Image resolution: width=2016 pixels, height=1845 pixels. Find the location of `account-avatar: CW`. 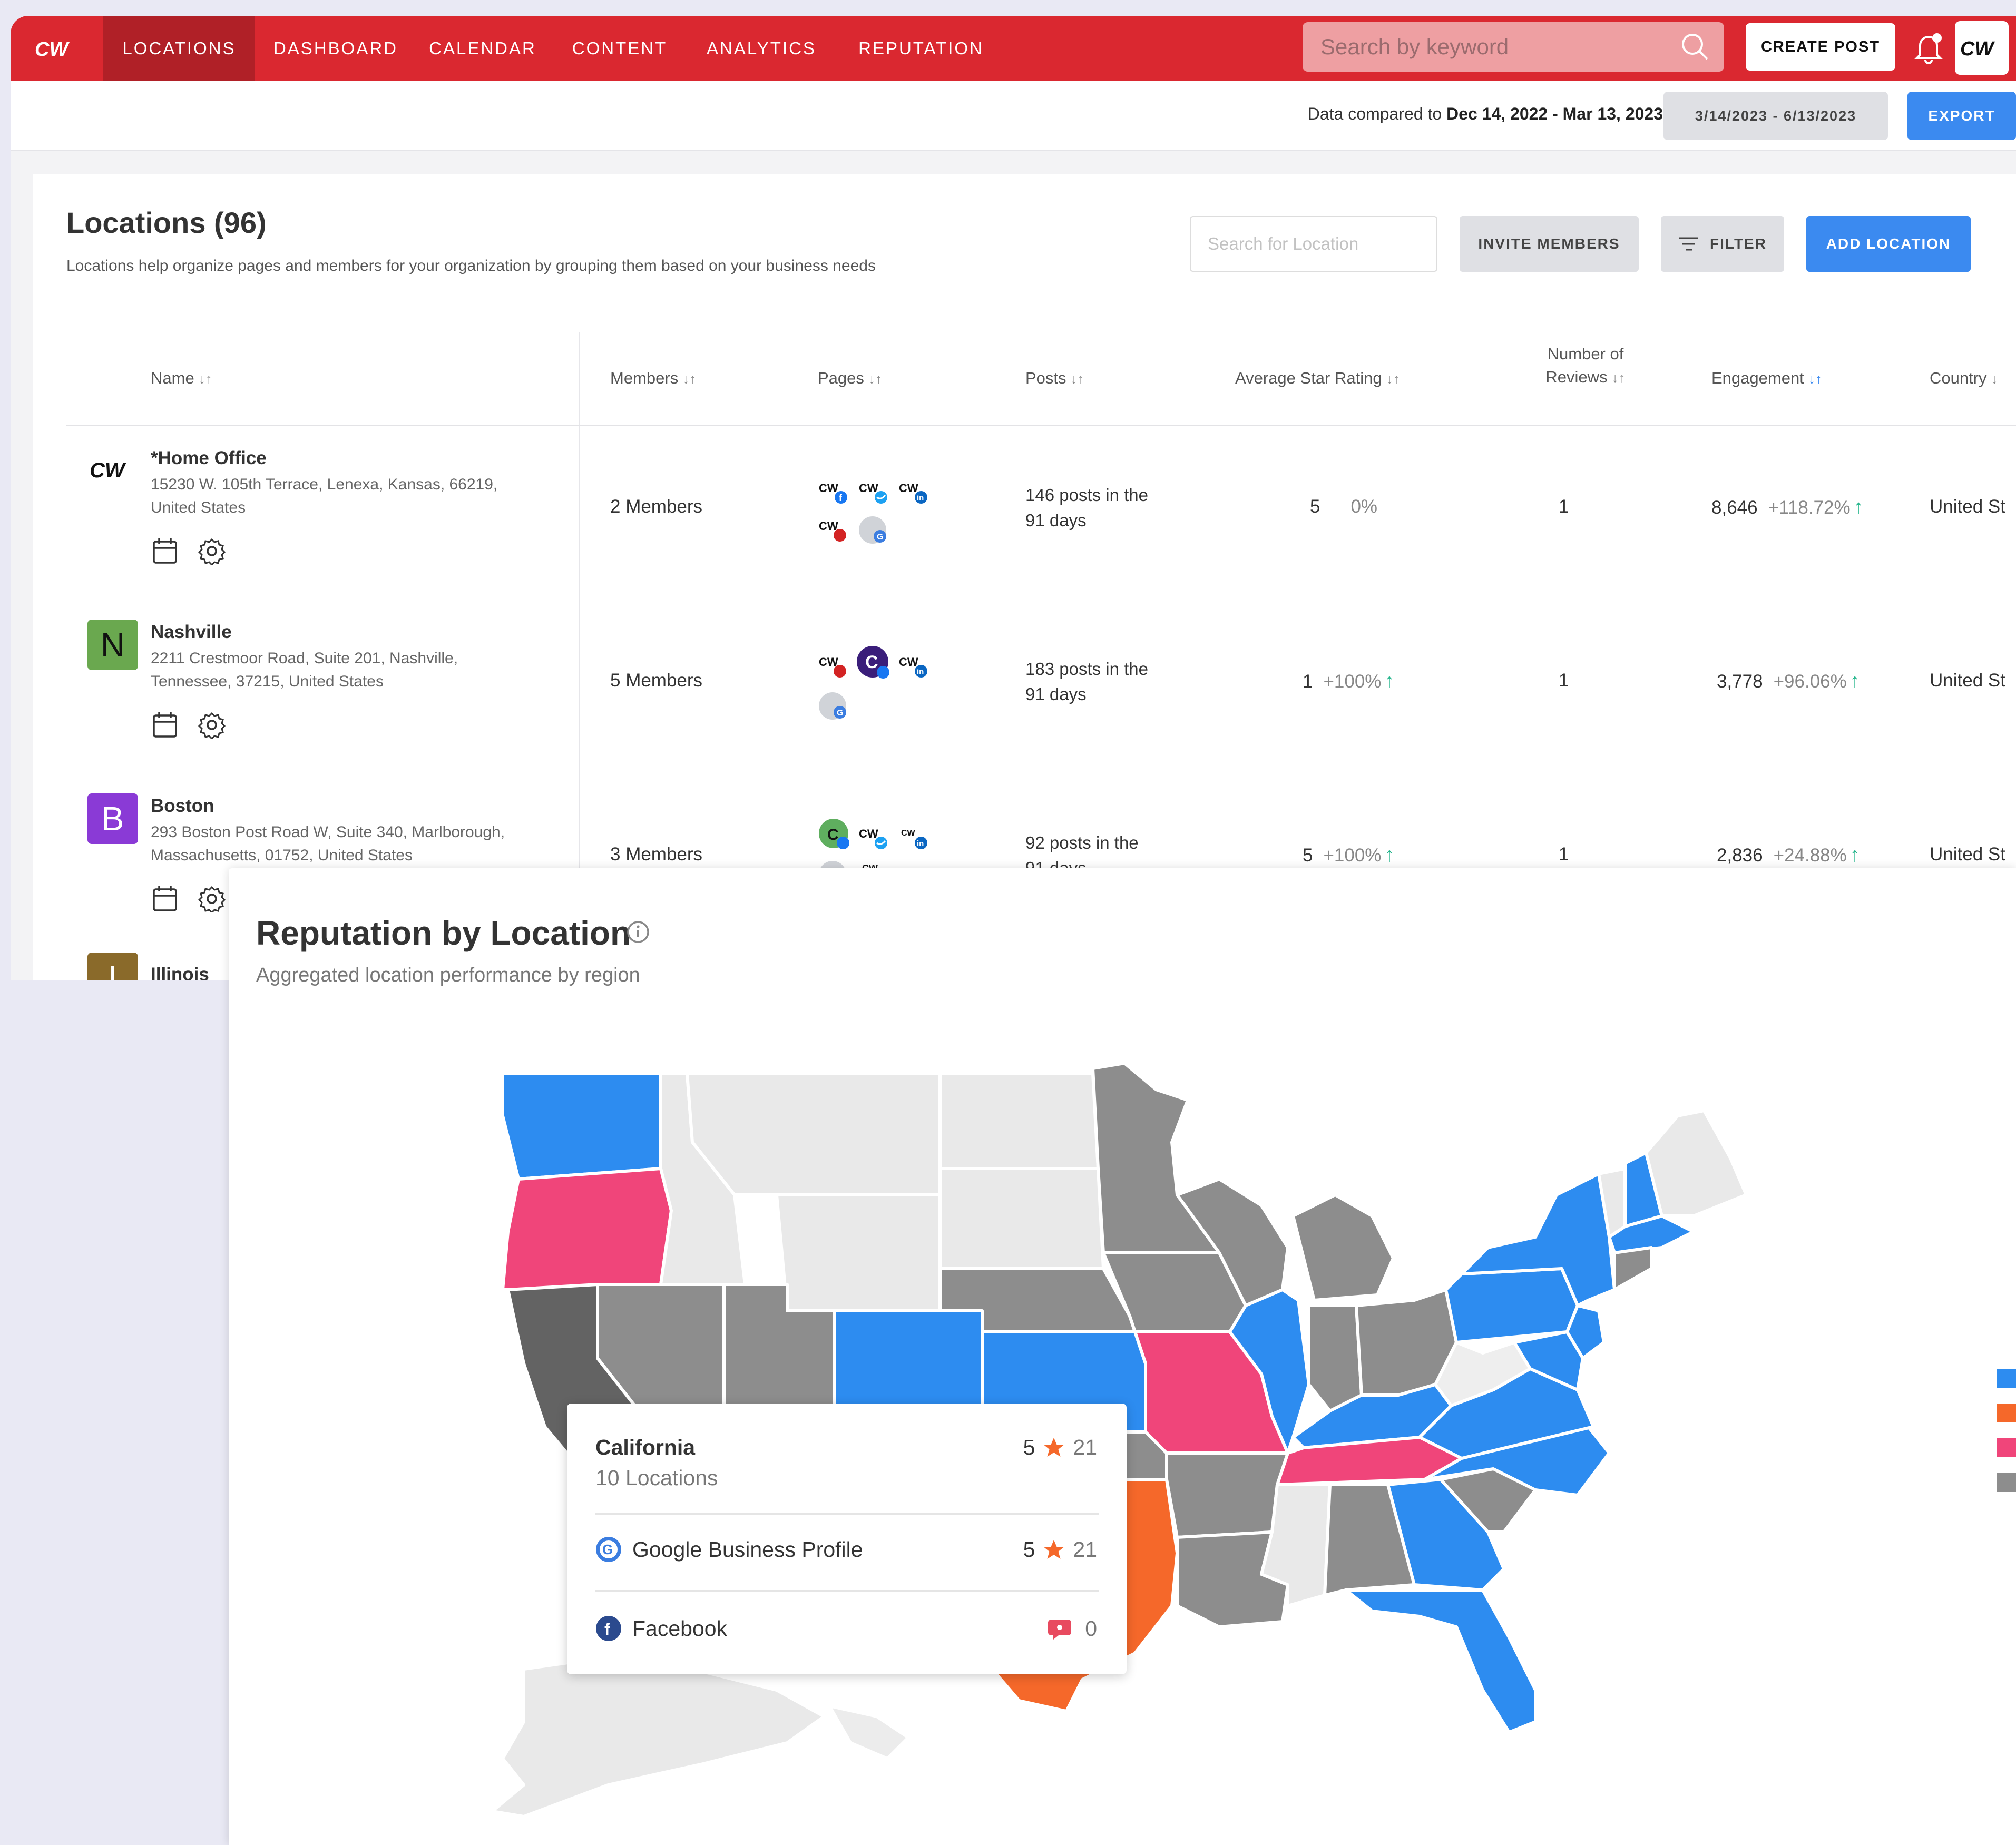

account-avatar: CW is located at coordinates (1982, 48).